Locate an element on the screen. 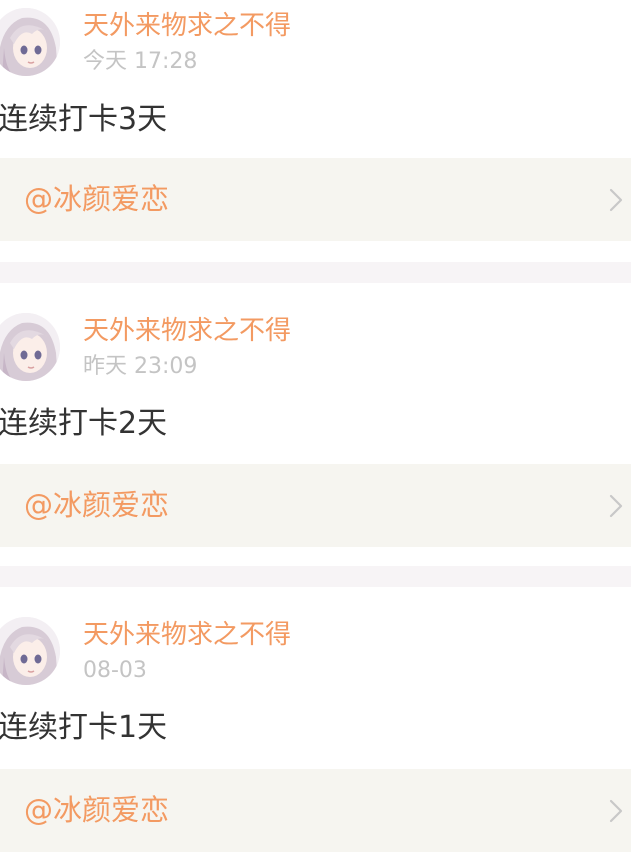 The height and width of the screenshot is (852, 631). post-timestamp: 08-03 is located at coordinates (115, 670).